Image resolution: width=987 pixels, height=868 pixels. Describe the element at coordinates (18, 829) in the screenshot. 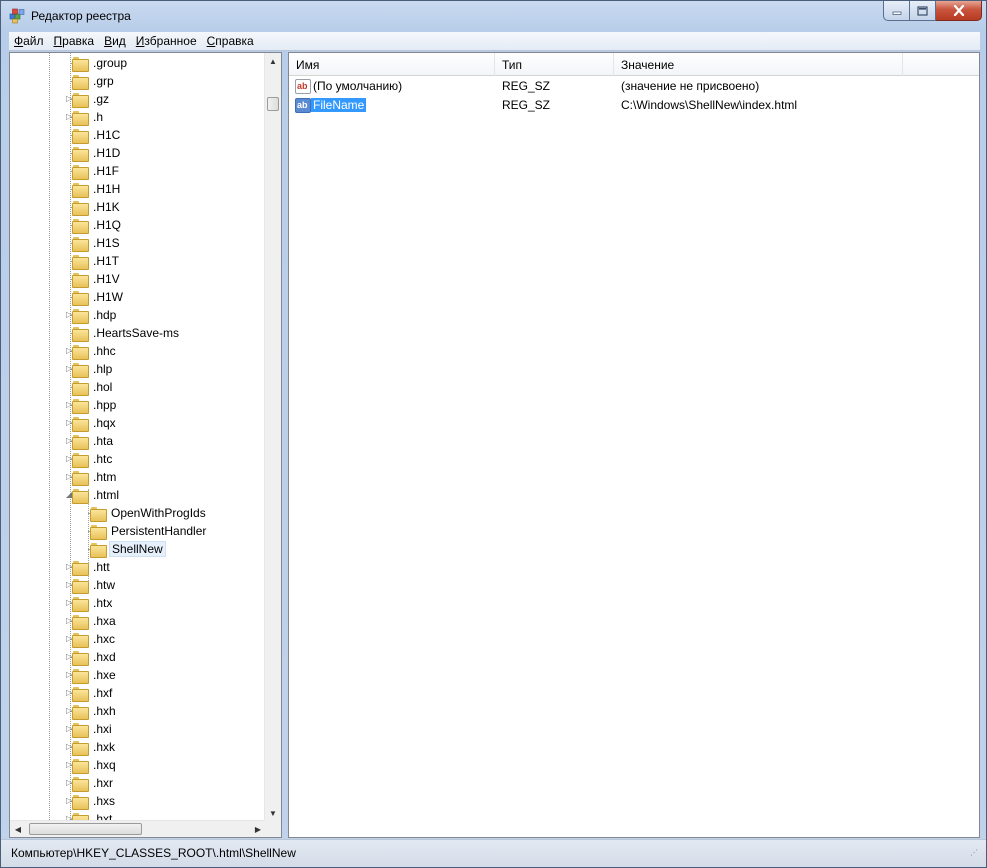

I see `scroll-left-icon: ◀` at that location.